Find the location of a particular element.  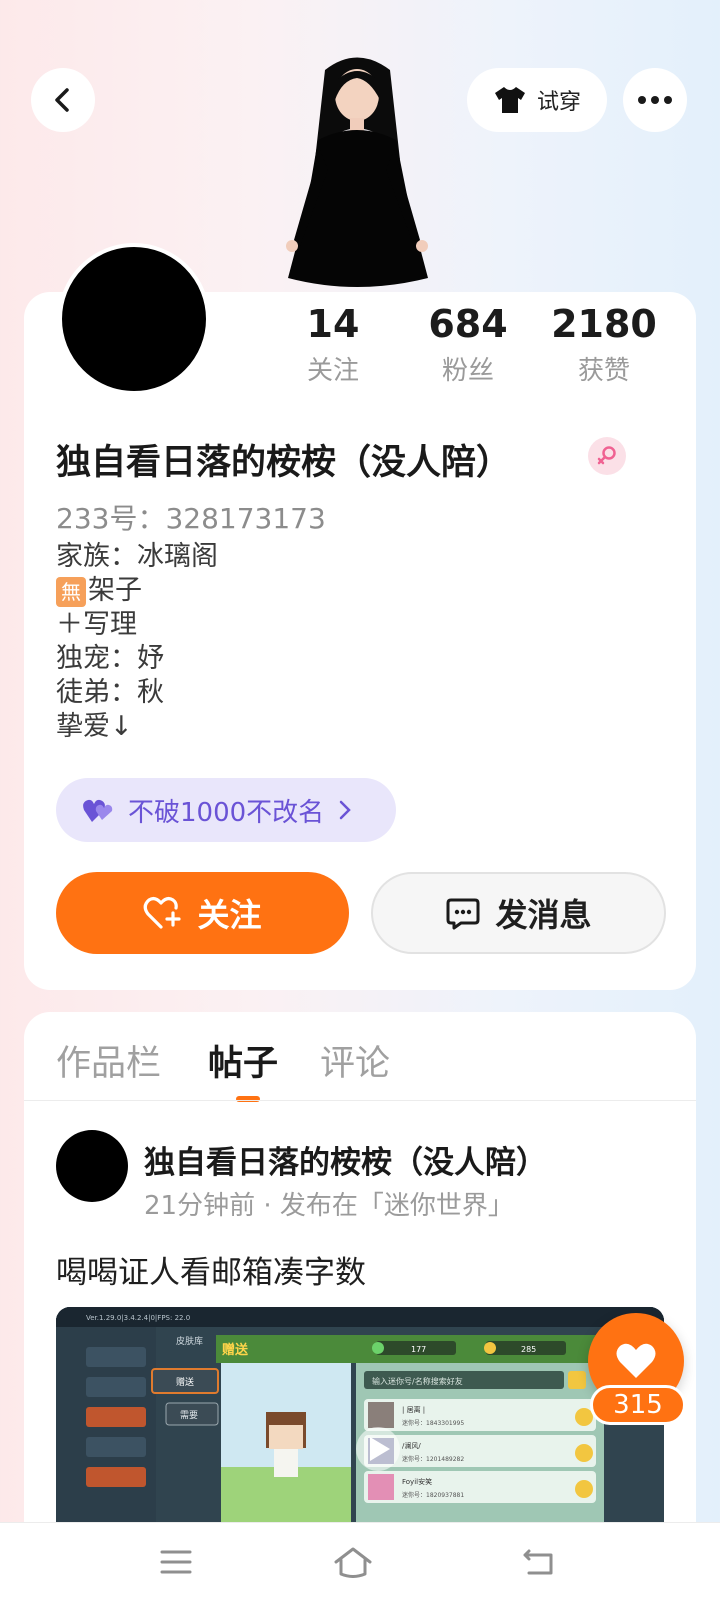

send-message-button: 发消息 is located at coordinates (518, 913).